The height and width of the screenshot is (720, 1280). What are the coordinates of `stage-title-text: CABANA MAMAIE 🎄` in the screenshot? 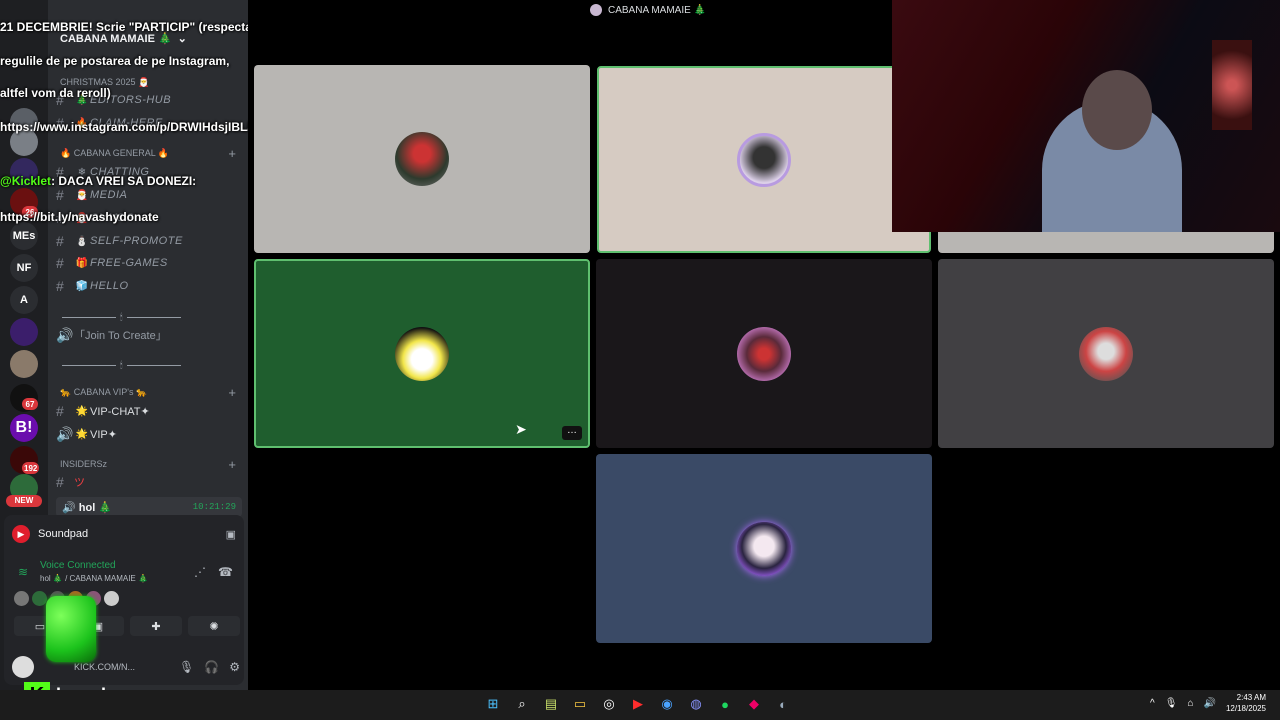 It's located at (657, 10).